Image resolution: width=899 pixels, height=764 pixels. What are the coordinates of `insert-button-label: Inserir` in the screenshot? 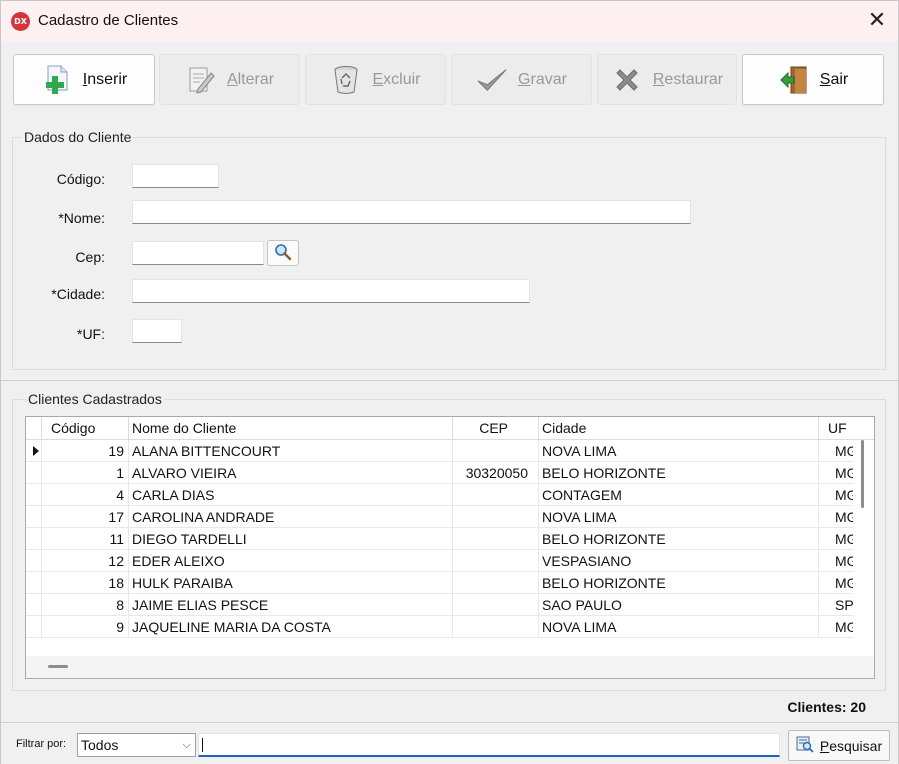 It's located at (105, 79).